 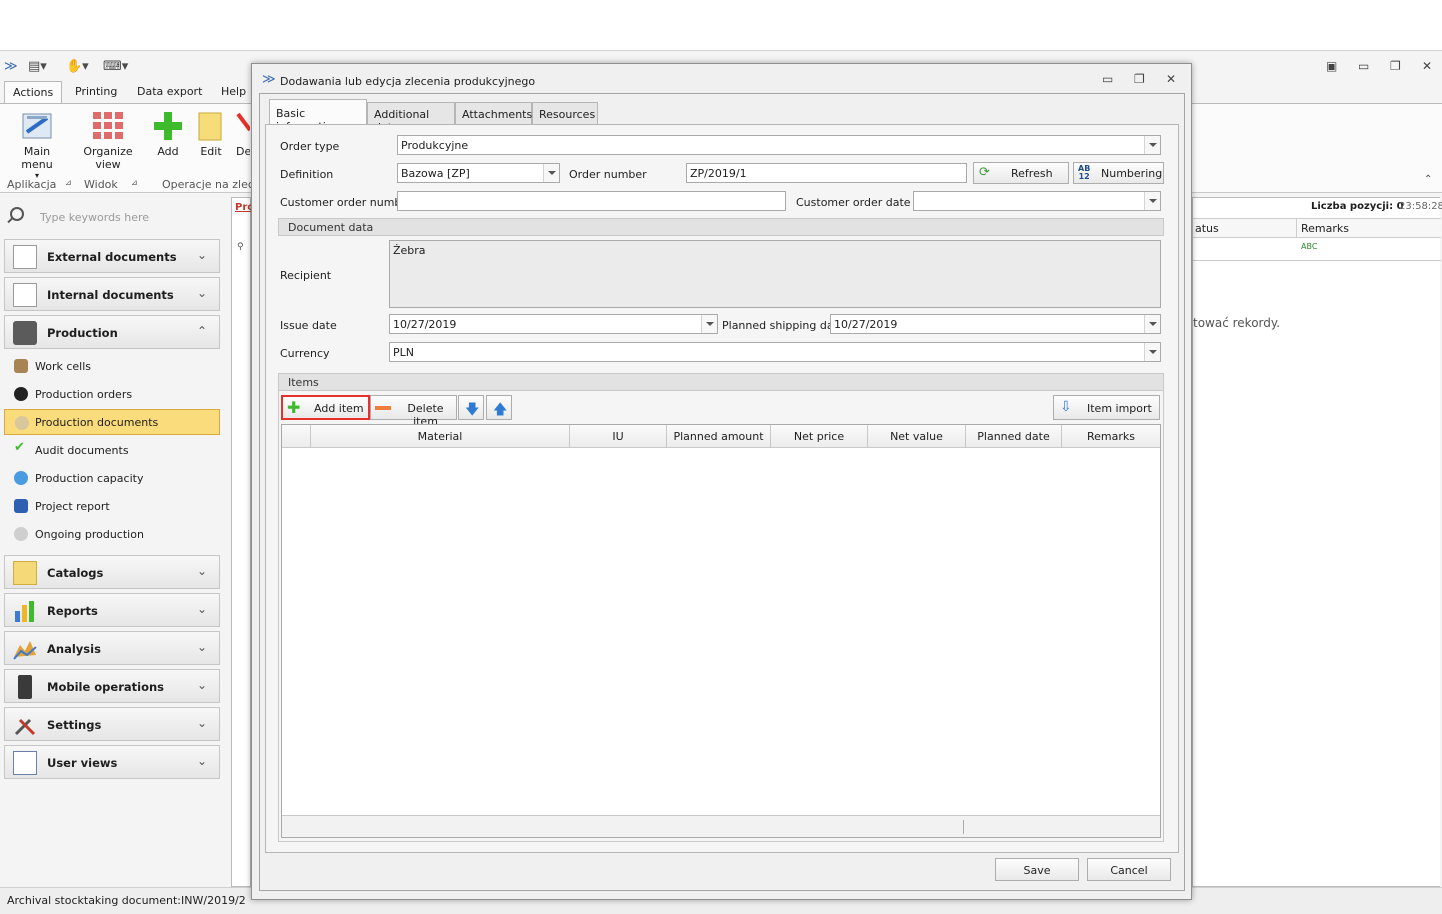 I want to click on app-logo-icon: ≫, so click(x=11, y=66).